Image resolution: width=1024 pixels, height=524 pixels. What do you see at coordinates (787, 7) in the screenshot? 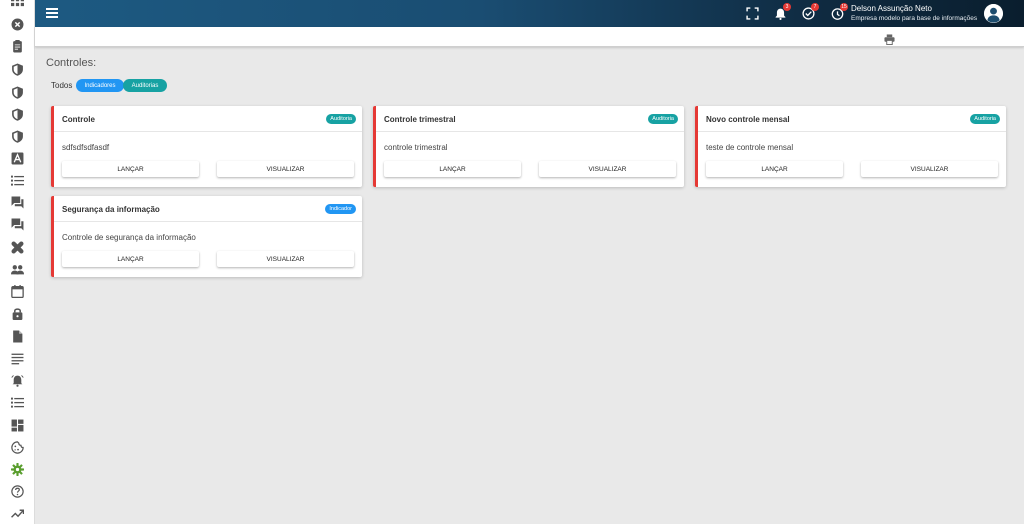
I see `notifications-badge: 3` at bounding box center [787, 7].